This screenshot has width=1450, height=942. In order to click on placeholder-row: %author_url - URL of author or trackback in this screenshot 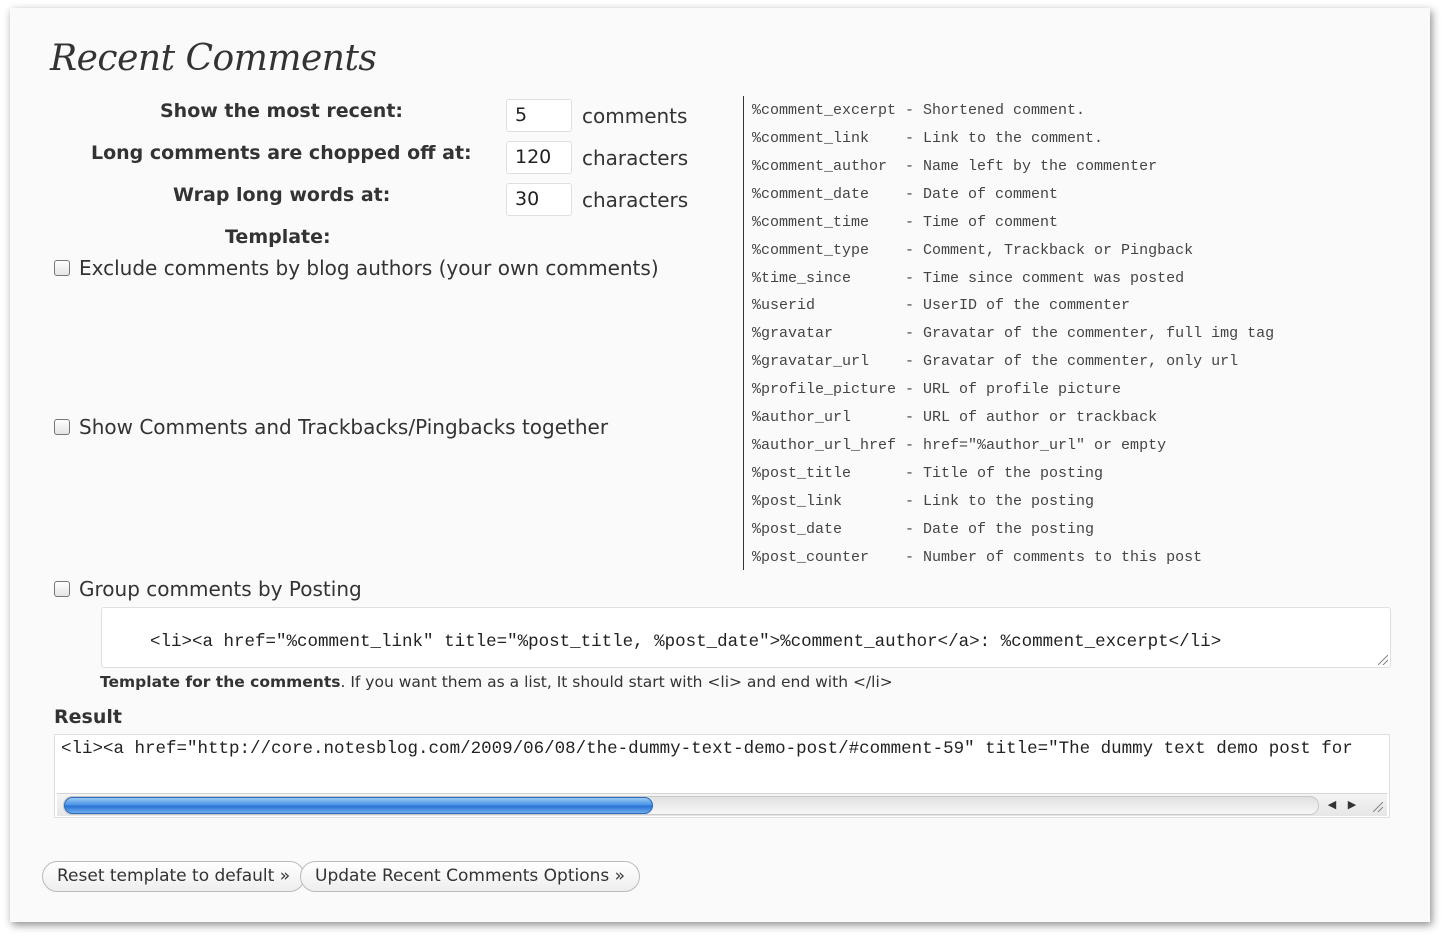, I will do `click(955, 418)`.